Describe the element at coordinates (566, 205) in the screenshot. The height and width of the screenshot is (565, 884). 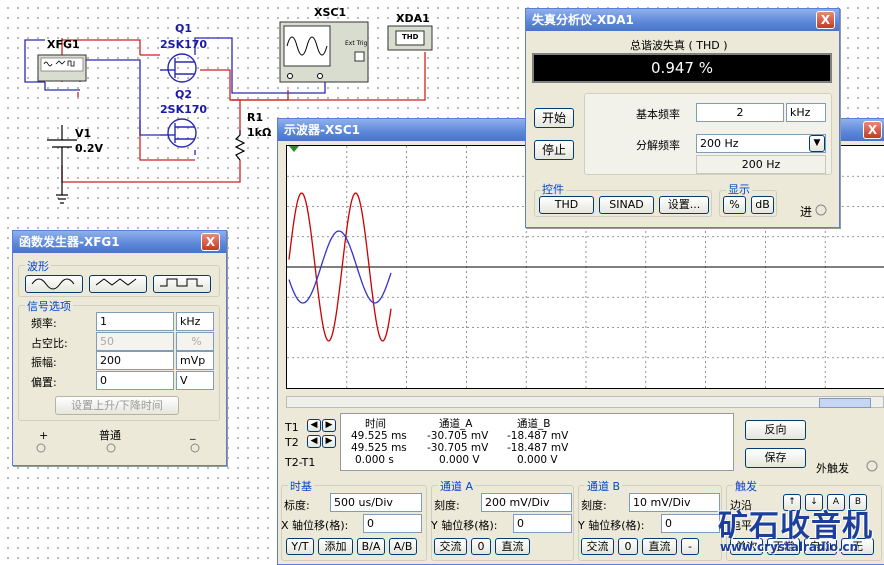
I see `thd-button: THD` at that location.